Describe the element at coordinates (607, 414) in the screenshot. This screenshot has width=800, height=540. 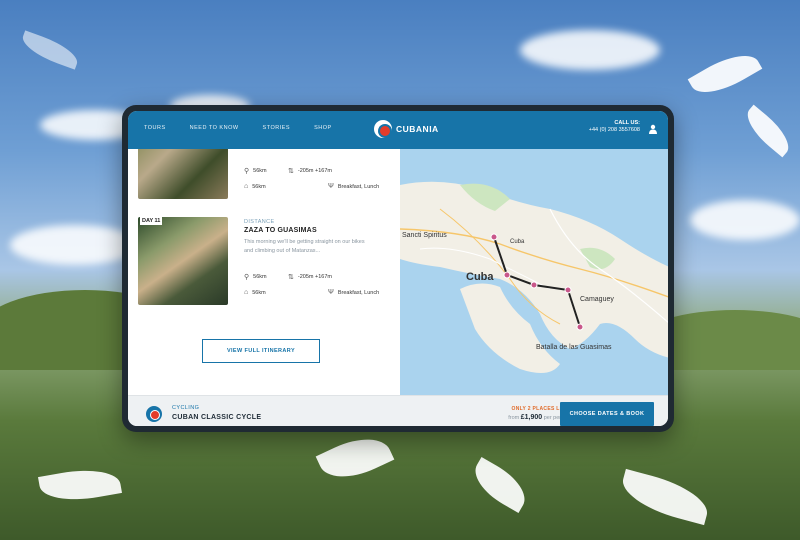
I see `choose-dates-book-button: CHOOSE DATES & BOOK` at that location.